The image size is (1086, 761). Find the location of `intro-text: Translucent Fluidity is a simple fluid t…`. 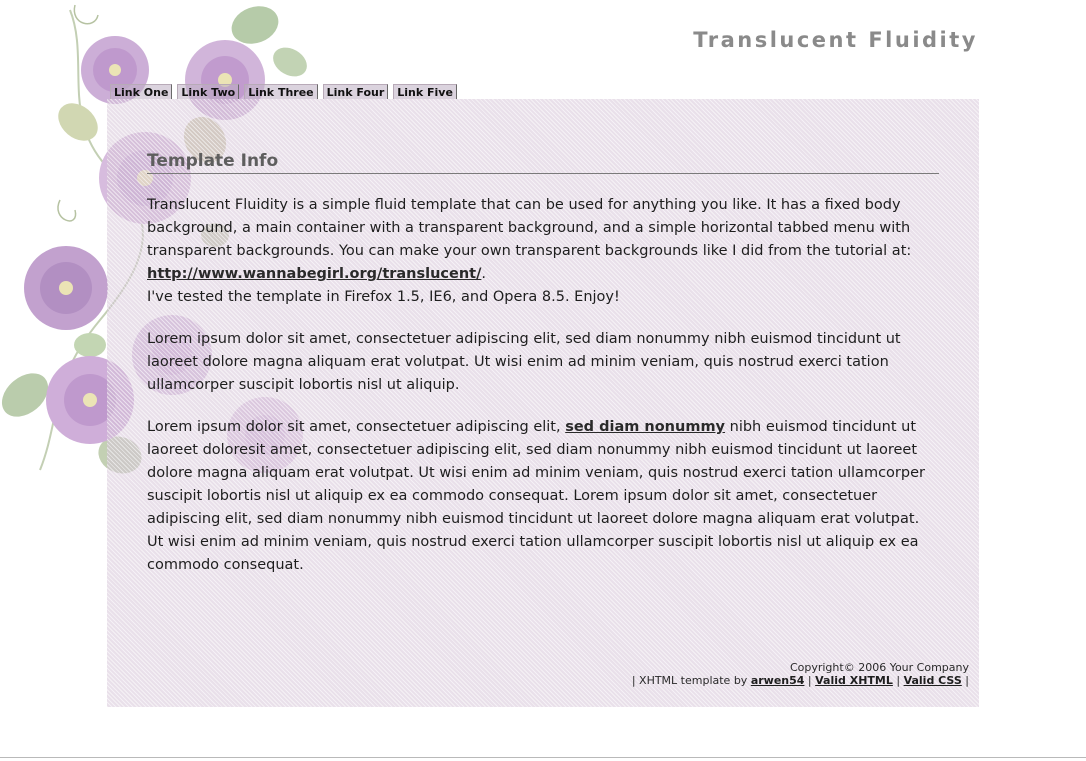

intro-text: Translucent Fluidity is a simple fluid t… is located at coordinates (529, 228).